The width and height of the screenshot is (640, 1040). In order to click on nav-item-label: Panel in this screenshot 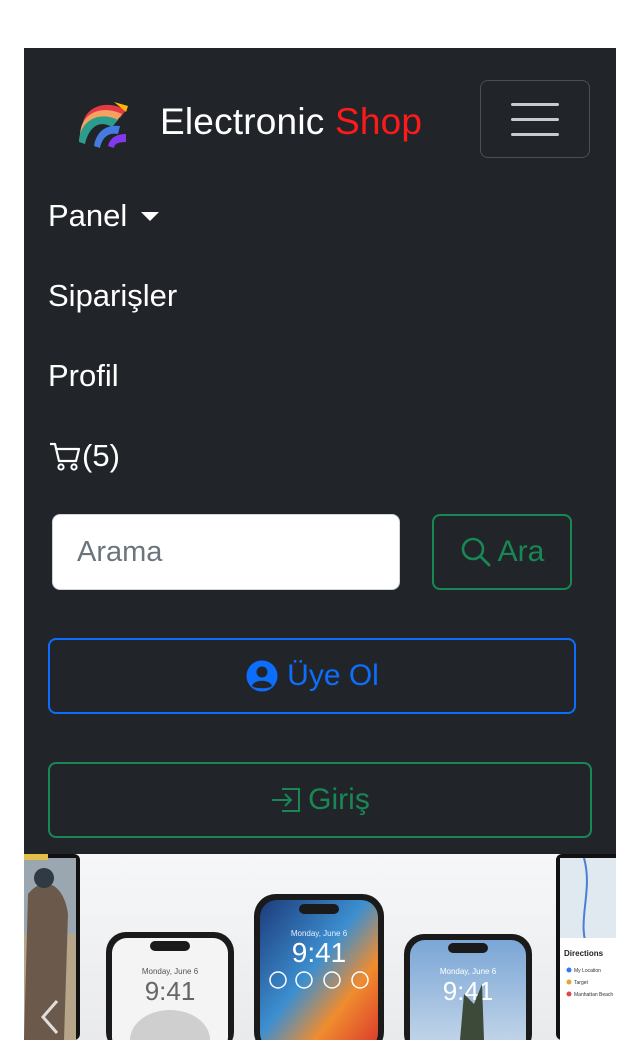, I will do `click(88, 215)`.